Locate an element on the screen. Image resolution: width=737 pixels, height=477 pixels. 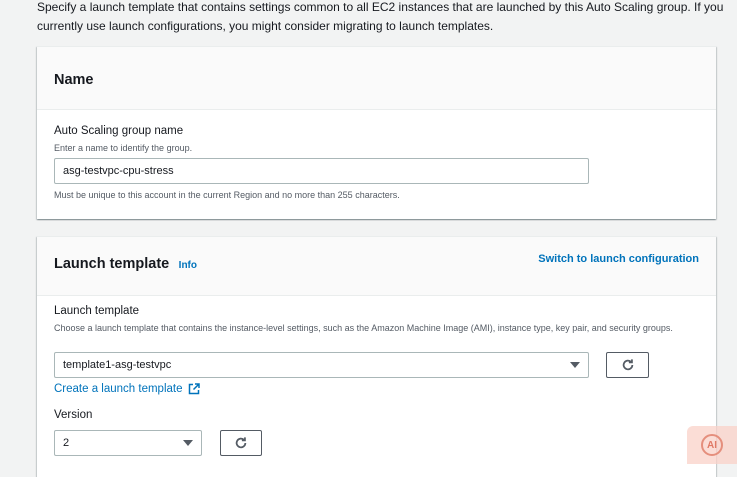
external-link-icon is located at coordinates (194, 389).